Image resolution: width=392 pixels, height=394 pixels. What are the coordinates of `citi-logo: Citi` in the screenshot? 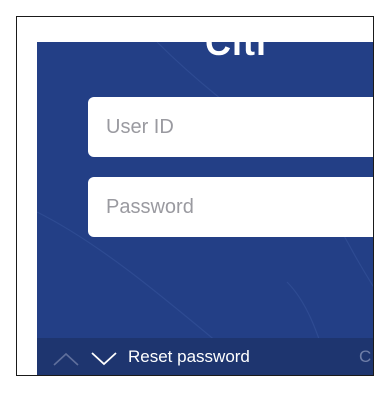 It's located at (236, 52).